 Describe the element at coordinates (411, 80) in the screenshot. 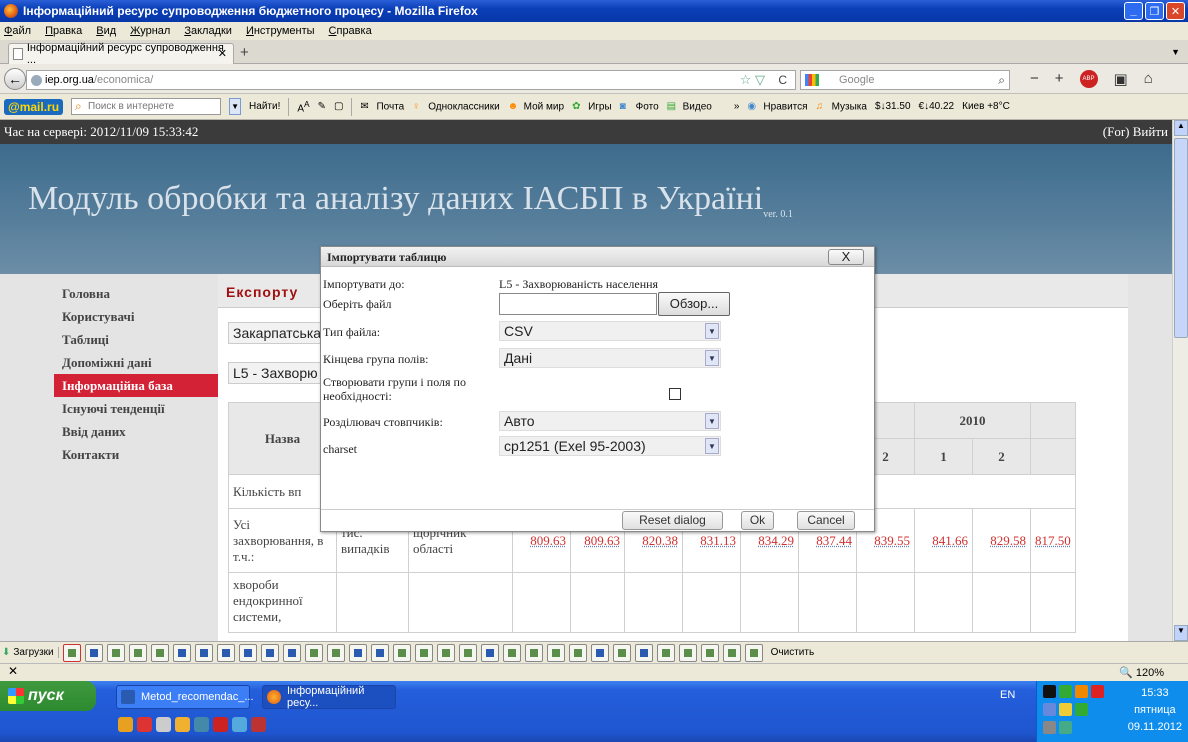

I see `url-bar: iep.org.ua/economica/ ☆ ▽ C` at that location.